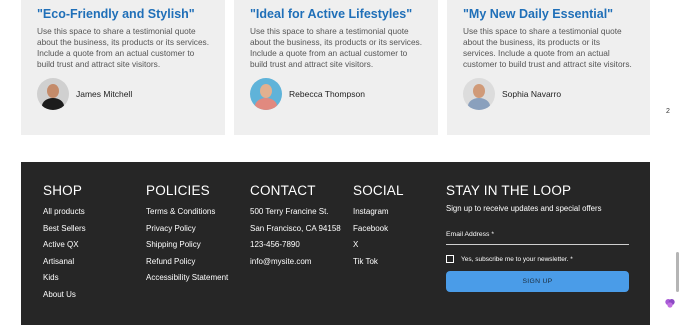  Describe the element at coordinates (187, 229) in the screenshot. I see `footer-link: Privacy Policy` at that location.